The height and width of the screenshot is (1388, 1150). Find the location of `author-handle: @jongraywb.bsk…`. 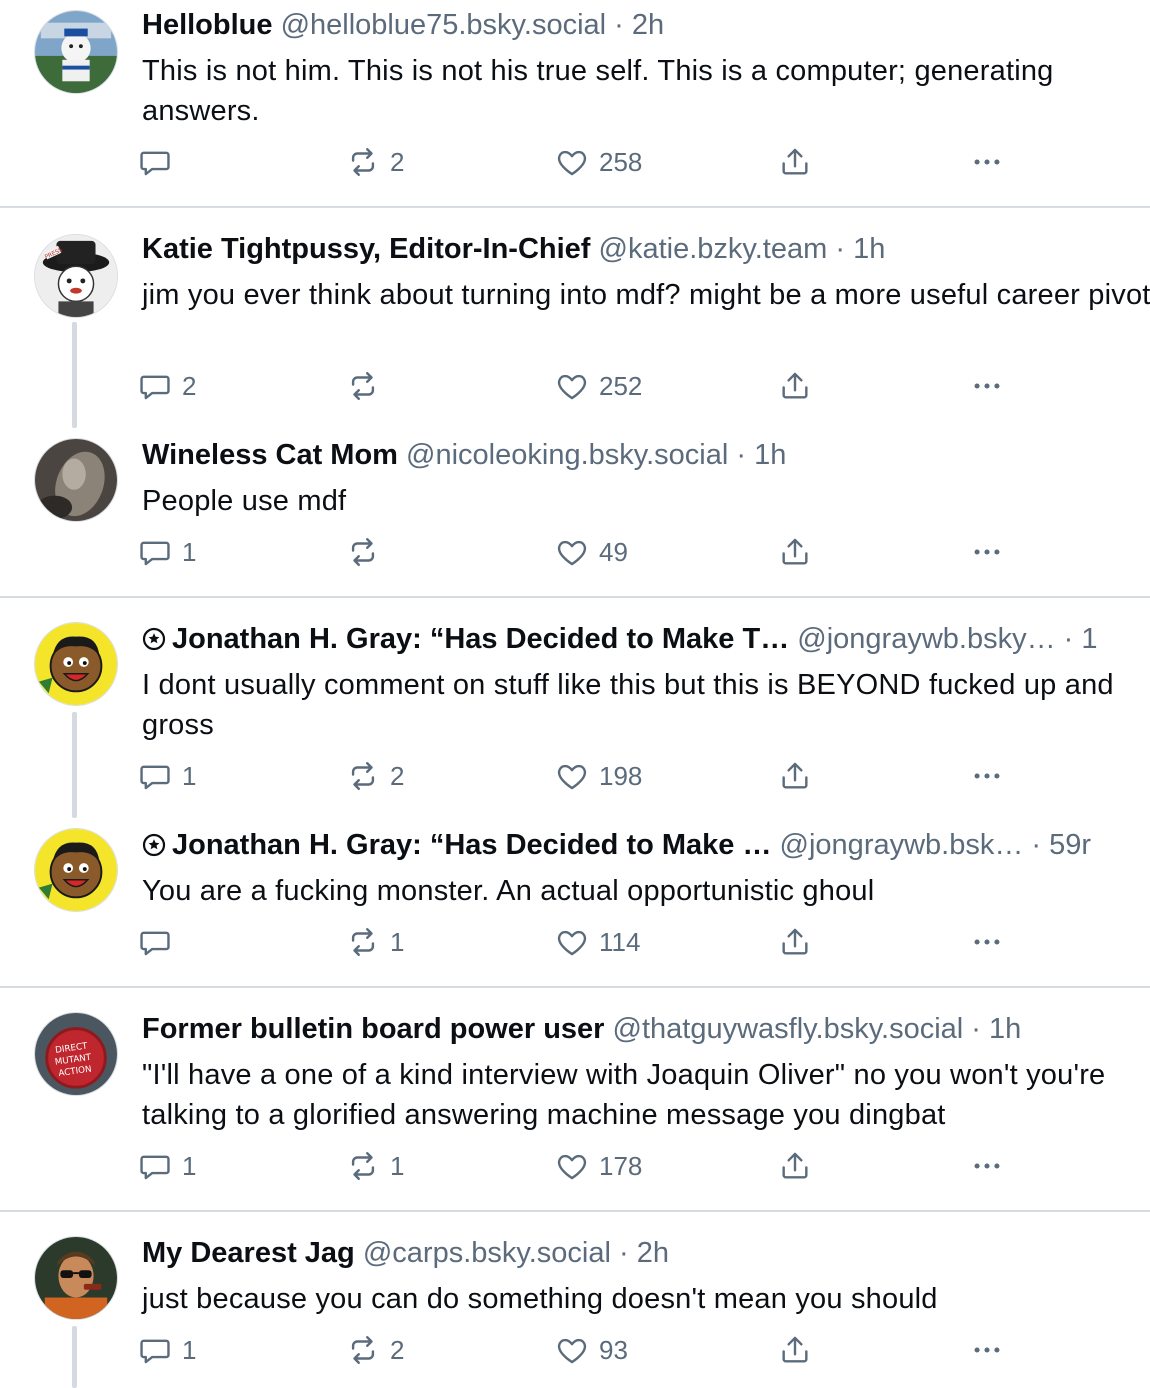

author-handle: @jongraywb.bsk… is located at coordinates (902, 845).